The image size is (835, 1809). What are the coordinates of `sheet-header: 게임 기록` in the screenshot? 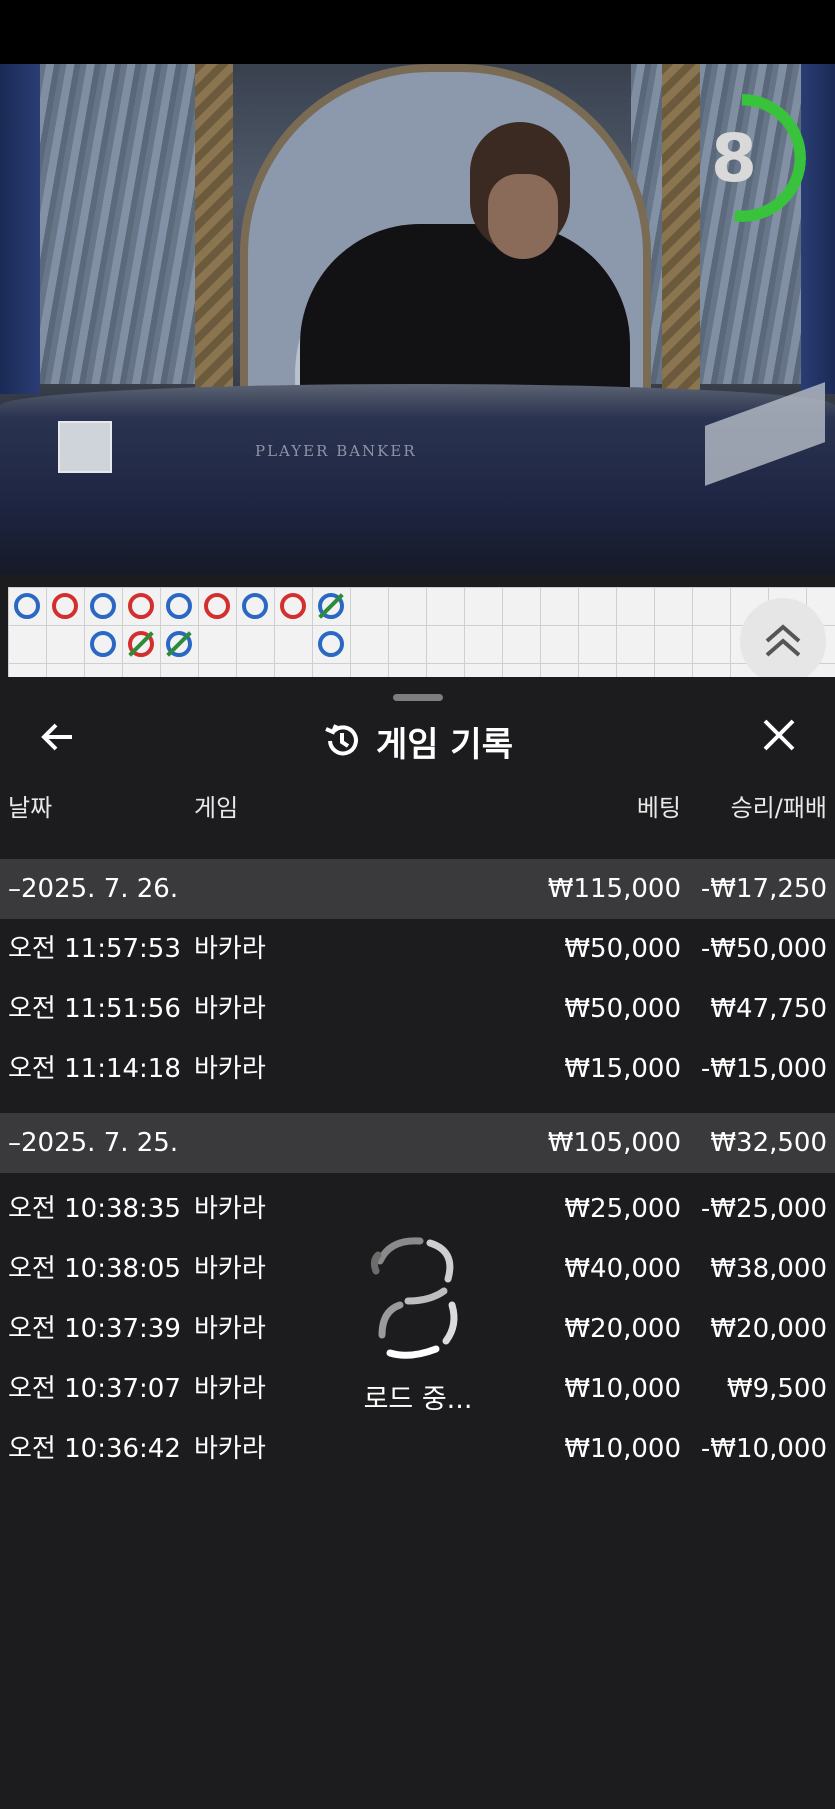 It's located at (417, 741).